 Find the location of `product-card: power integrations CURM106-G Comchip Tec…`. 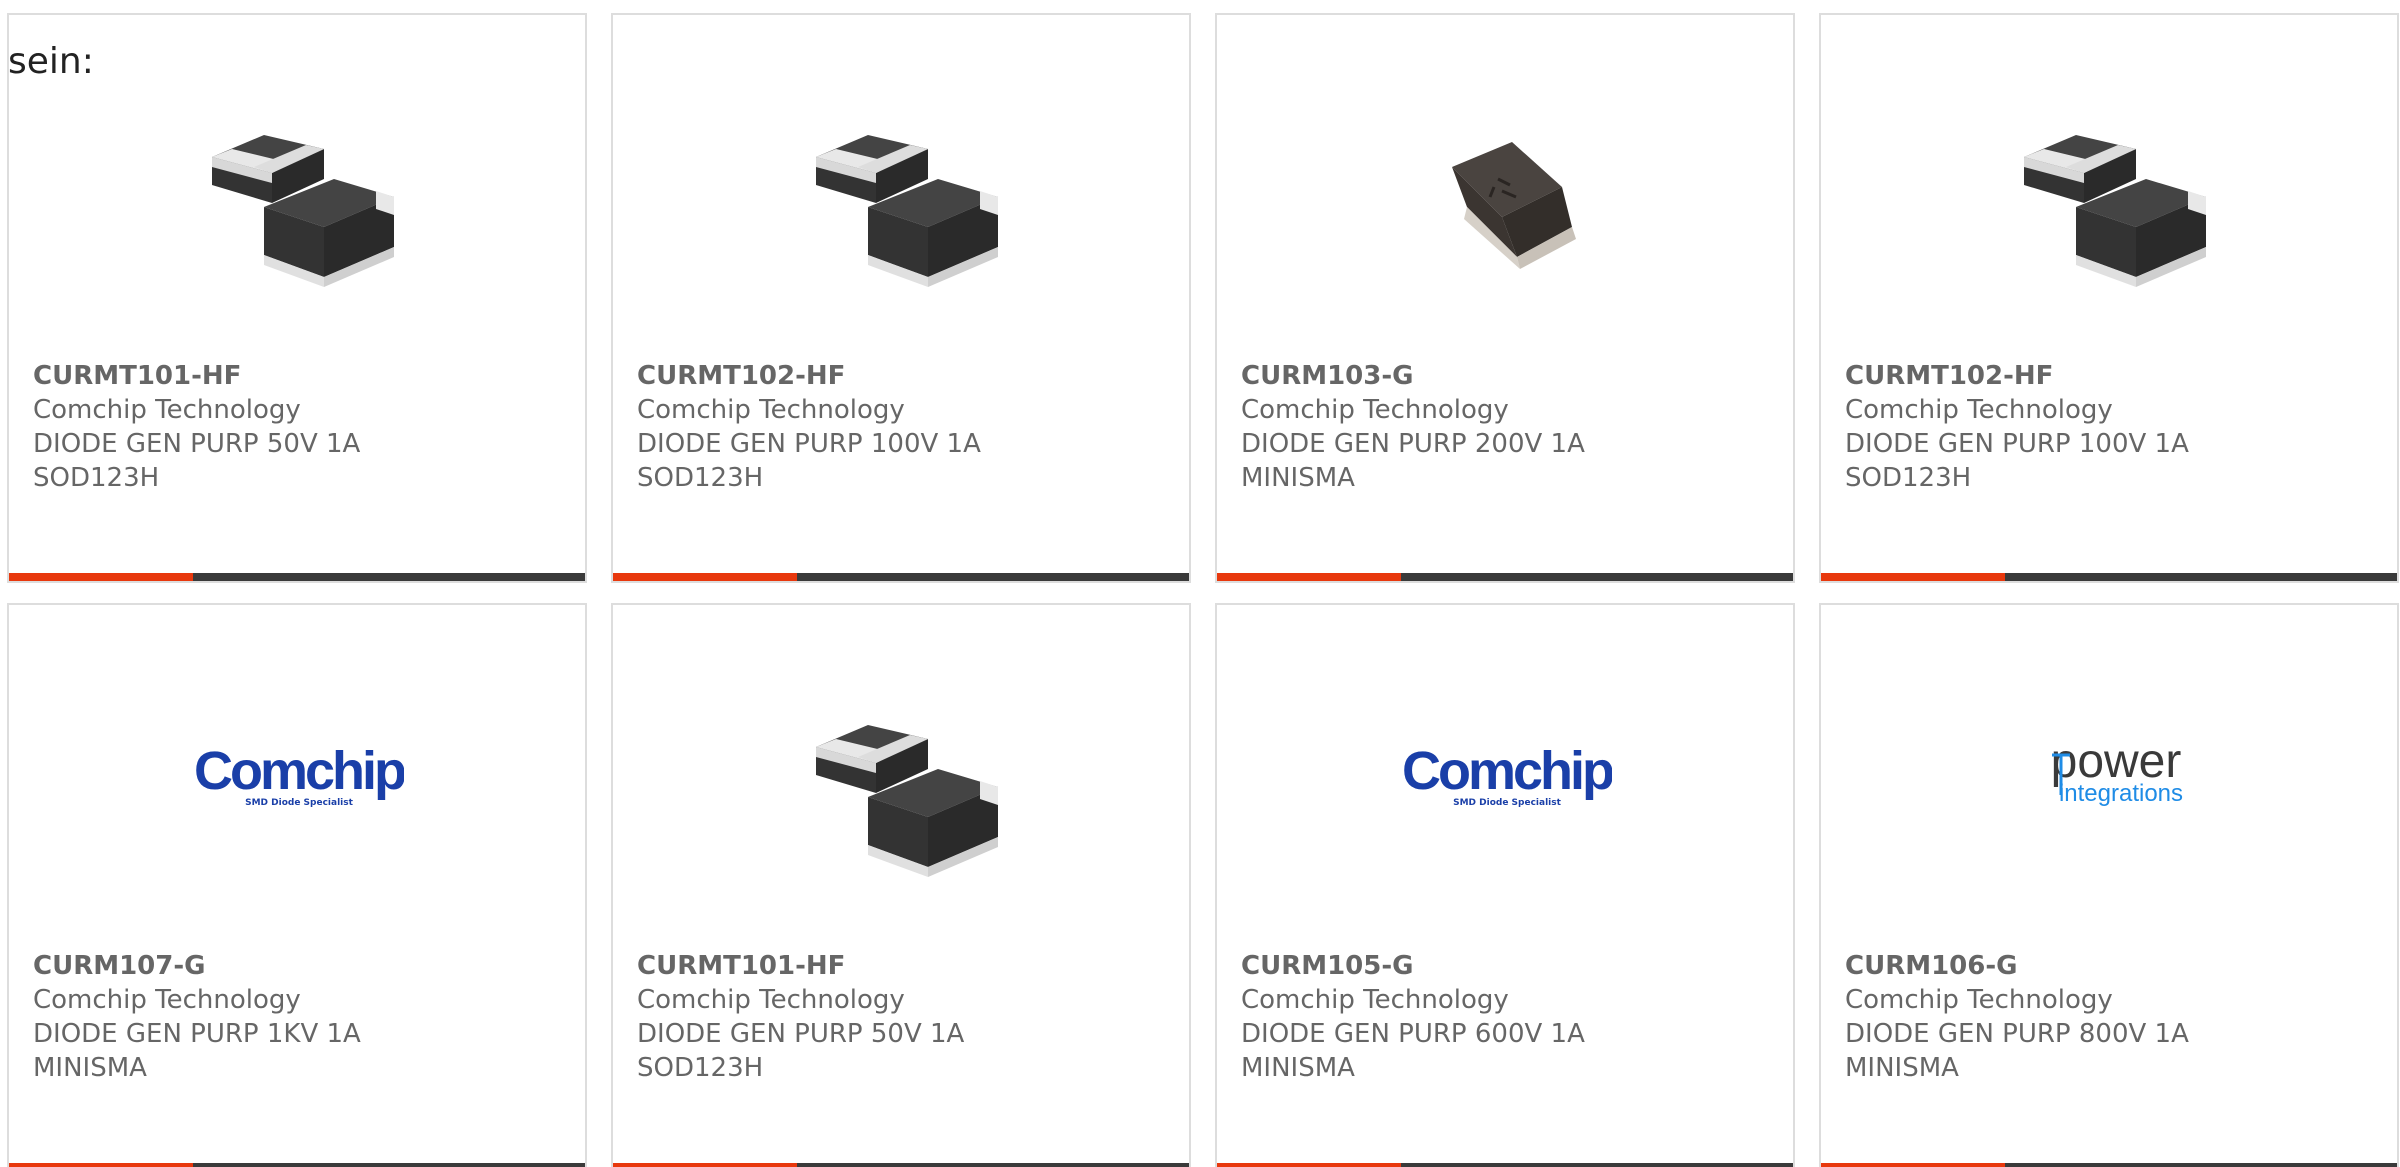

product-card: power integrations CURM106-G Comchip Tec… is located at coordinates (2109, 885).